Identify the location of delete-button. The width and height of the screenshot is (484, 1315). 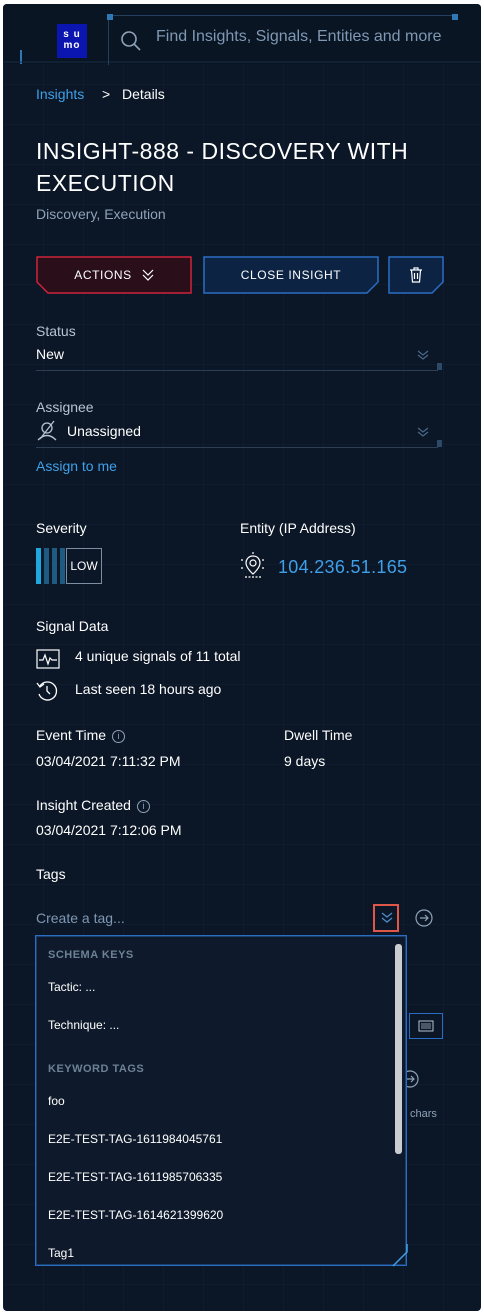
(416, 275).